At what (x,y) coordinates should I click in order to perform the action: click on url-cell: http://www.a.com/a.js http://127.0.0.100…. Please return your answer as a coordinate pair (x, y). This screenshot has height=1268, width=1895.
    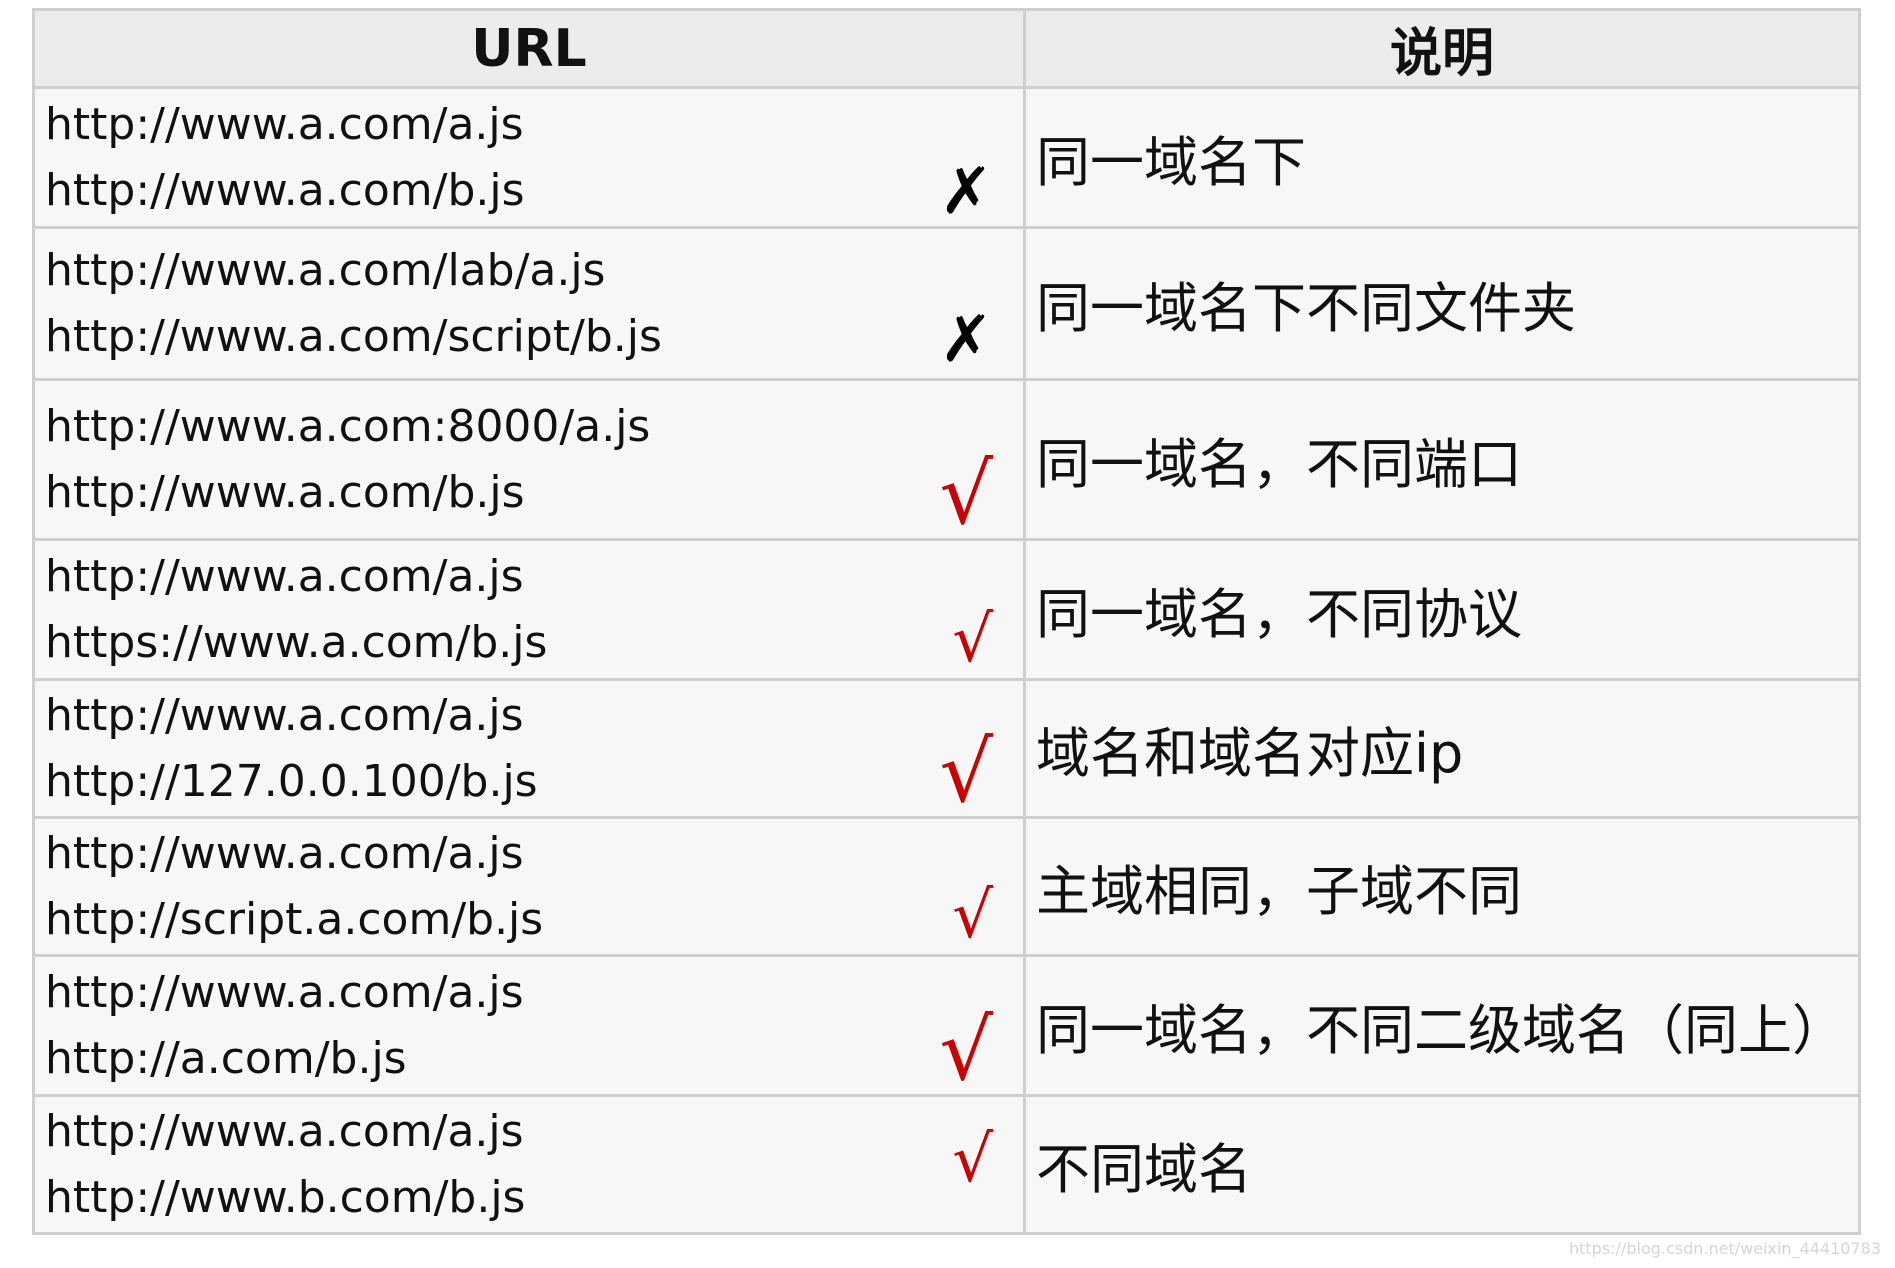
    Looking at the image, I should click on (529, 749).